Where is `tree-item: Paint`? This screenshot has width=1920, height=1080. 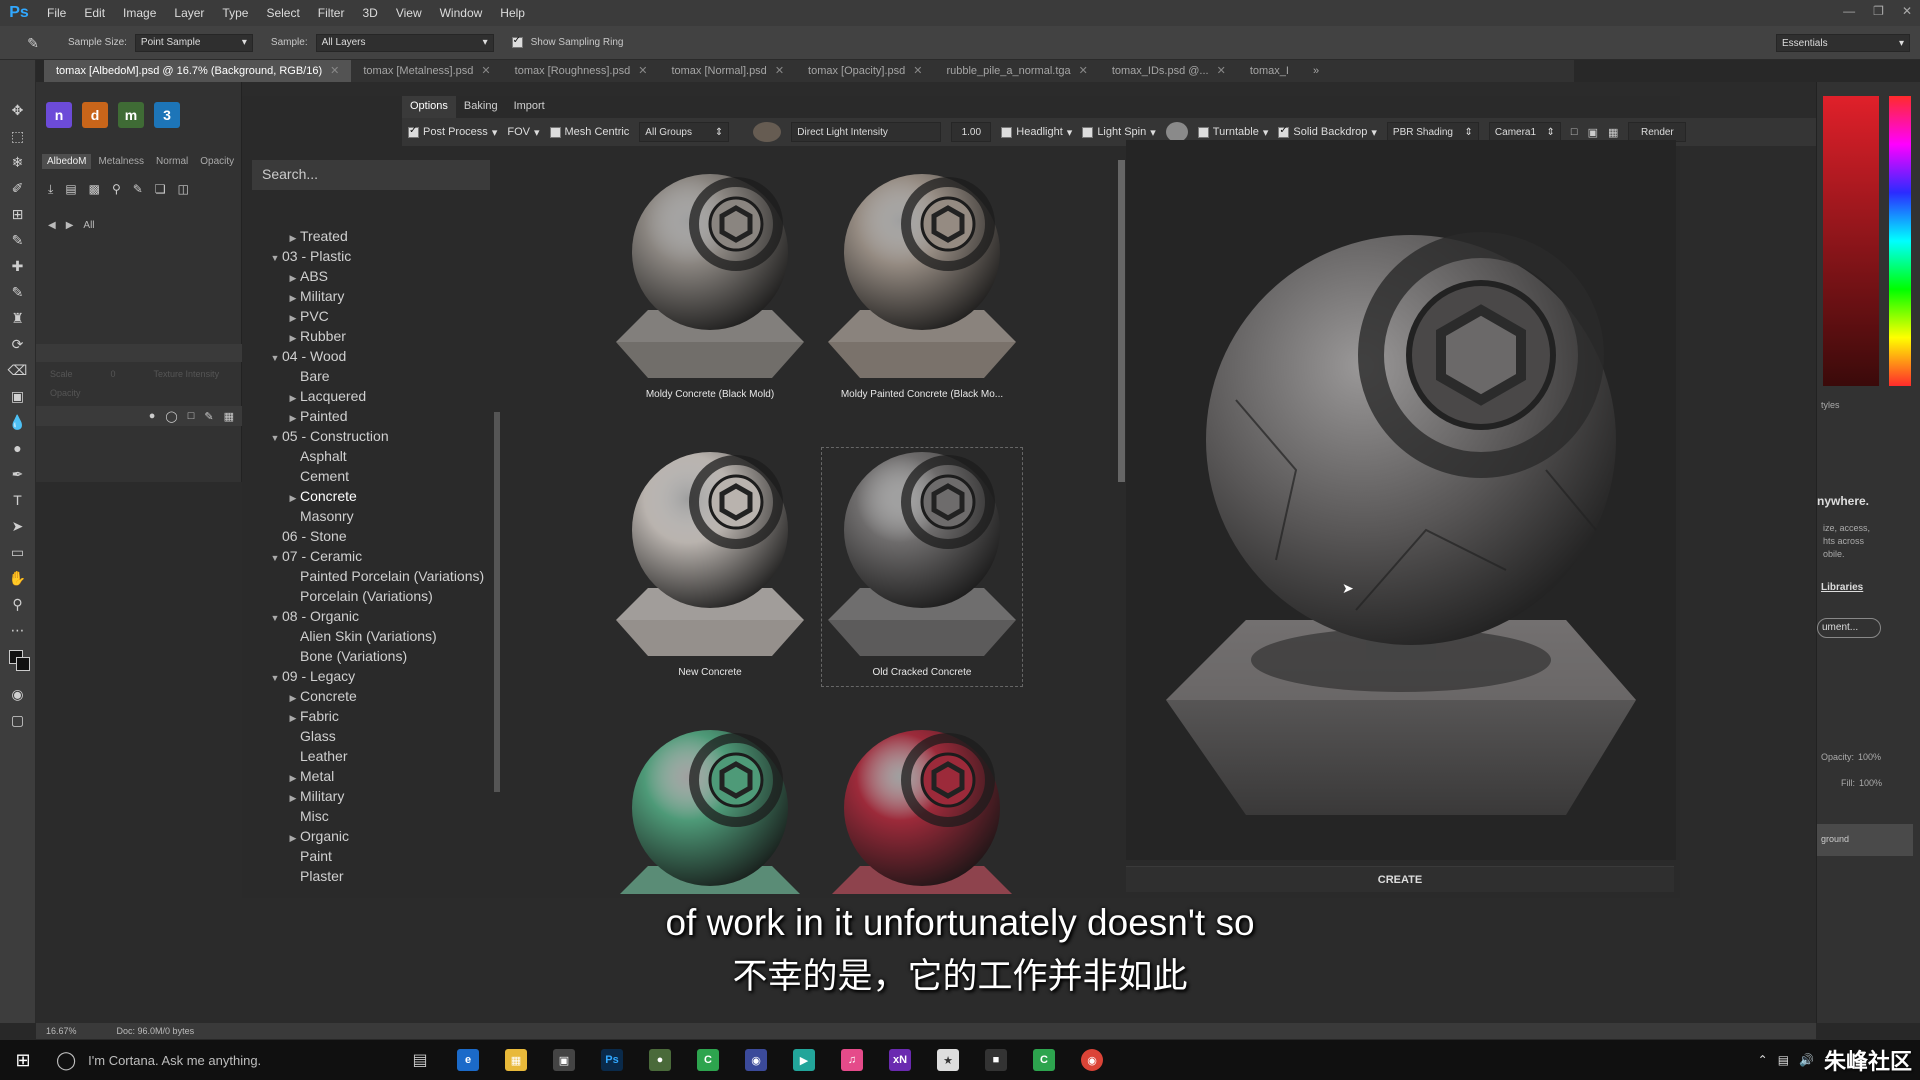 tree-item: Paint is located at coordinates (372, 856).